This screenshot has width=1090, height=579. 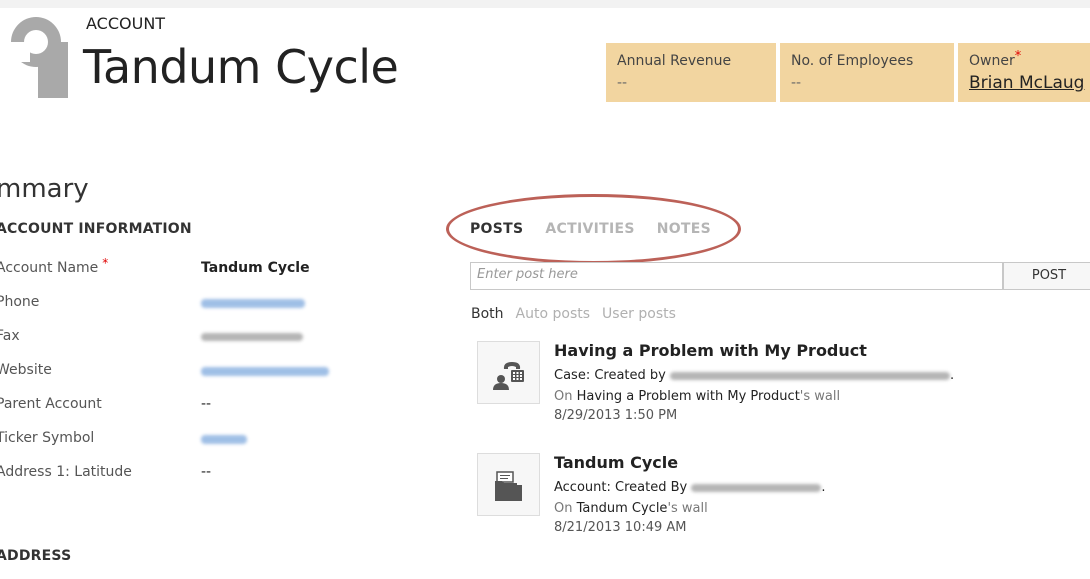 What do you see at coordinates (616, 415) in the screenshot?
I see `feed-timestamp: 8/29/2013 1:50 PM` at bounding box center [616, 415].